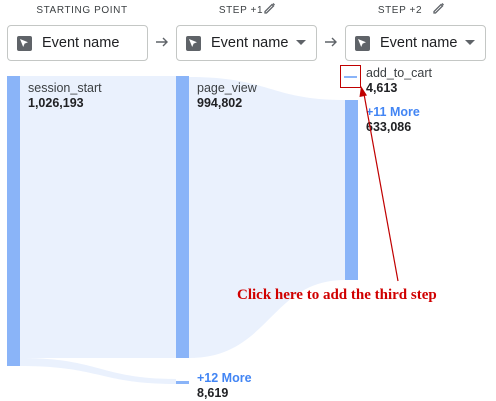 This screenshot has width=496, height=401. I want to click on annotation-arrow, so click(379, 184).